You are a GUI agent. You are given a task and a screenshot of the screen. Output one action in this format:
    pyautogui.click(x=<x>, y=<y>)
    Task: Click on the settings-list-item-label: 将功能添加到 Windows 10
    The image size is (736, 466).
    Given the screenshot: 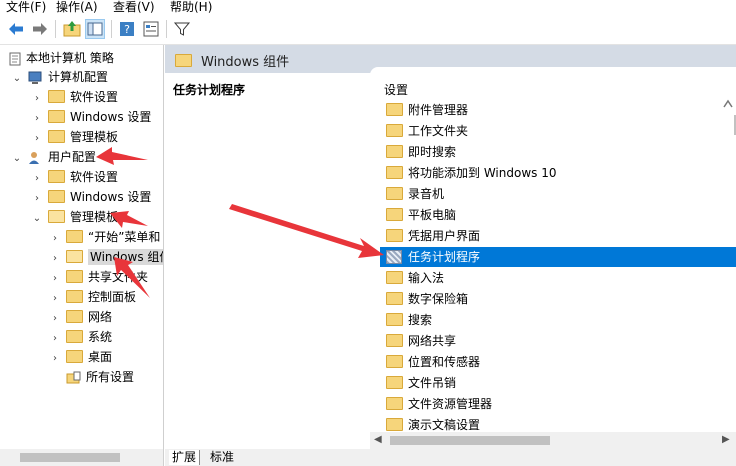 What is the action you would take?
    pyautogui.click(x=482, y=173)
    